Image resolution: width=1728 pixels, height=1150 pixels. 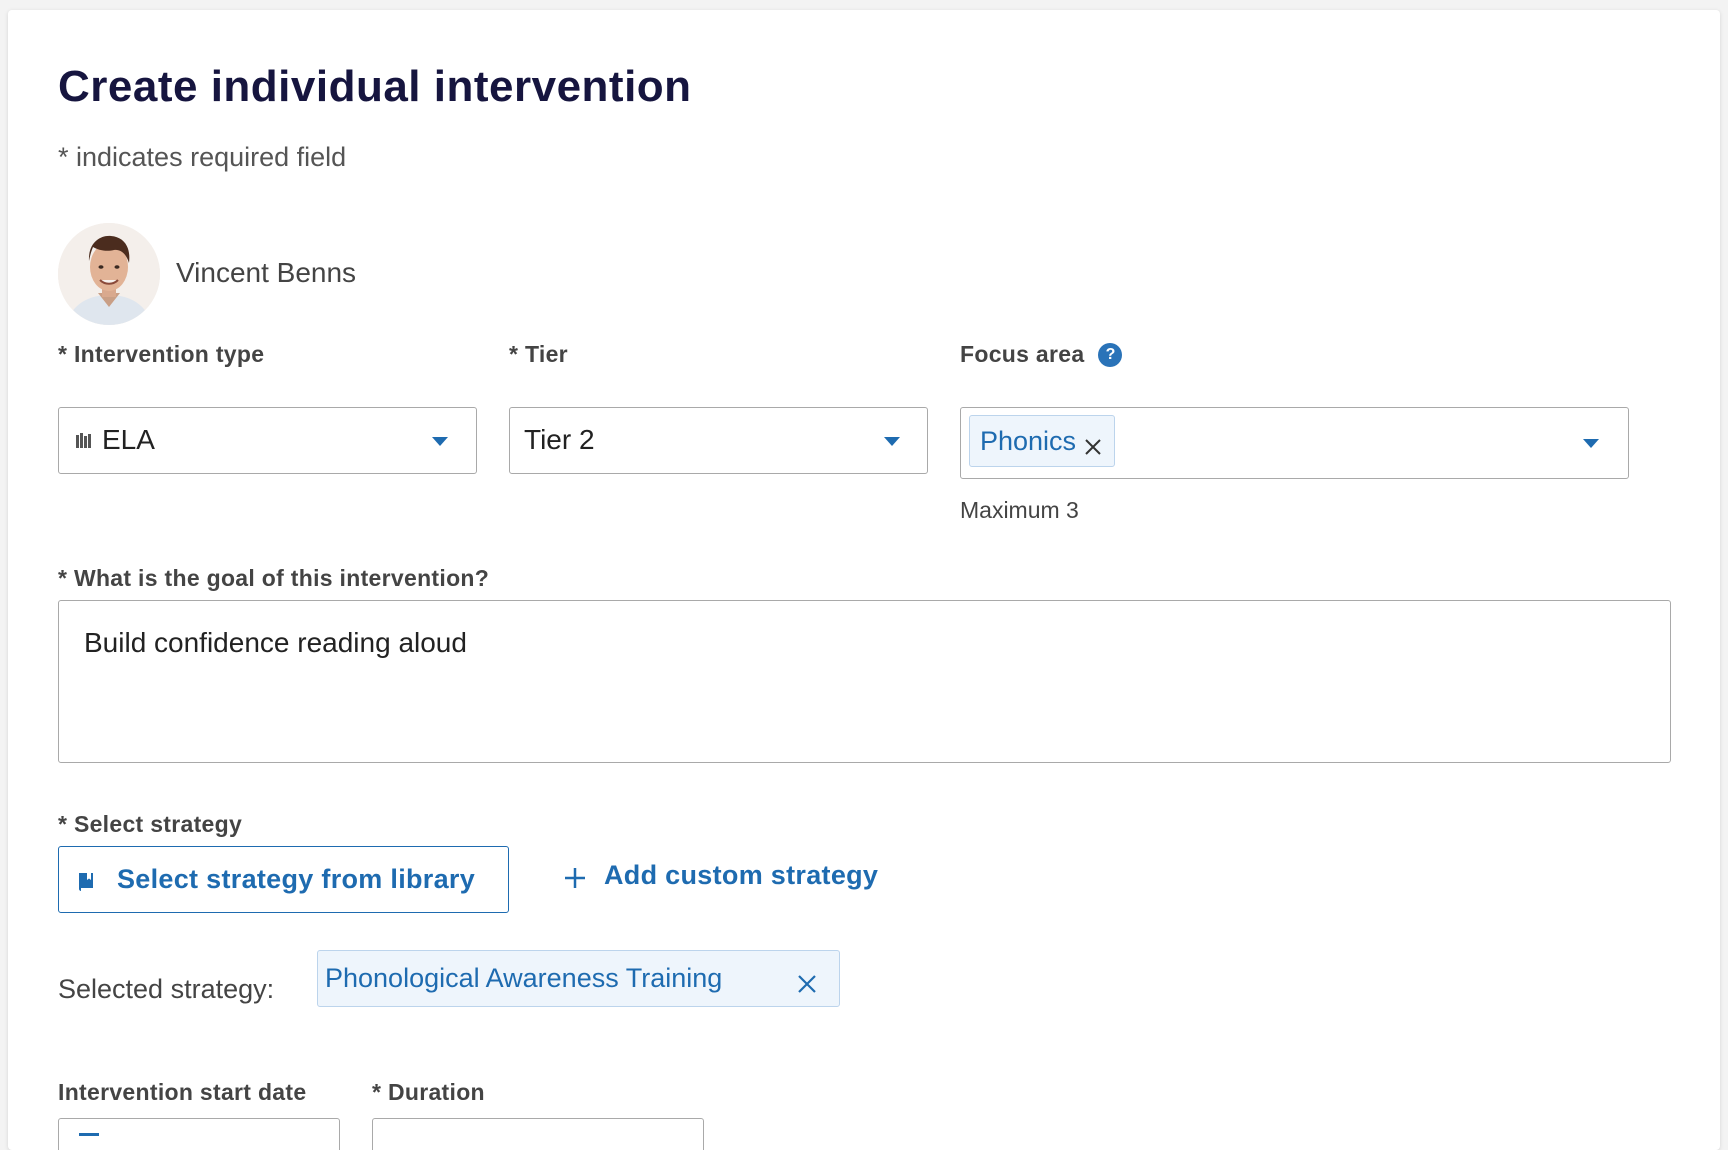 I want to click on add-custom-strategy-button: Add custom strategy, so click(x=721, y=875).